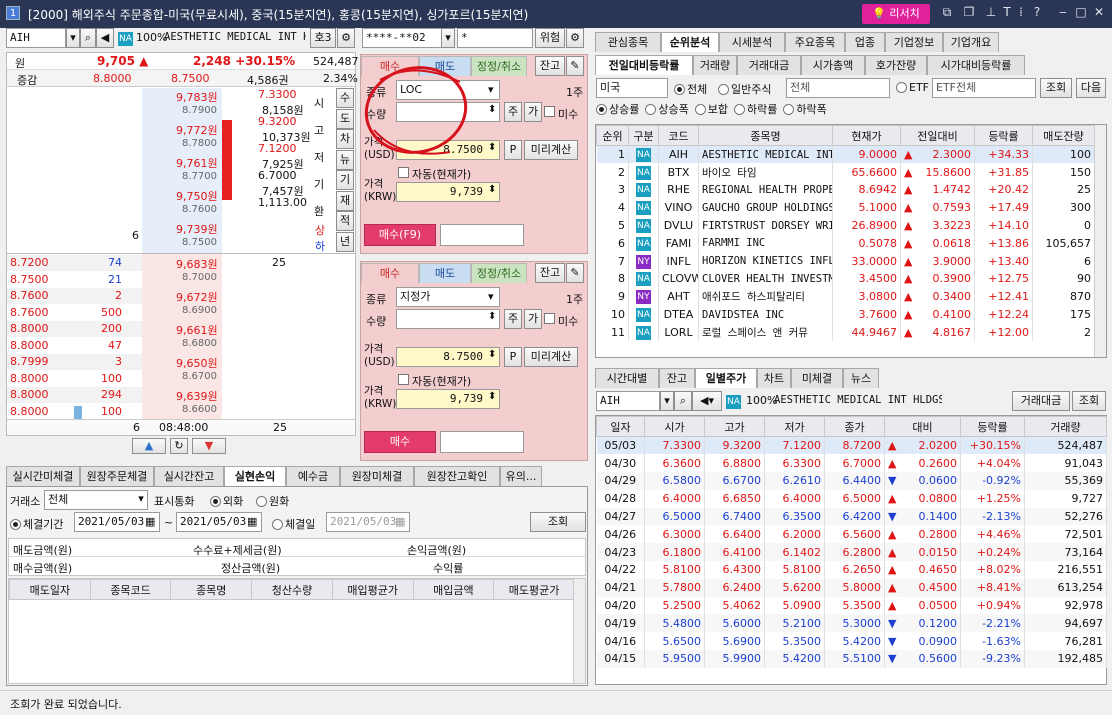 The height and width of the screenshot is (715, 1112). I want to click on order-memo, so click(482, 235).